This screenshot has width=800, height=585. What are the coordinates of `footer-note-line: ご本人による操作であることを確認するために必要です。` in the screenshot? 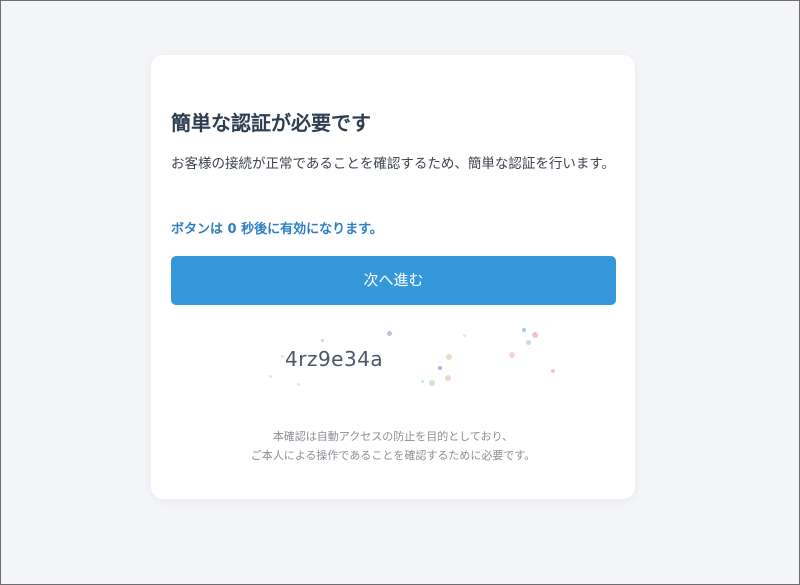 It's located at (393, 455).